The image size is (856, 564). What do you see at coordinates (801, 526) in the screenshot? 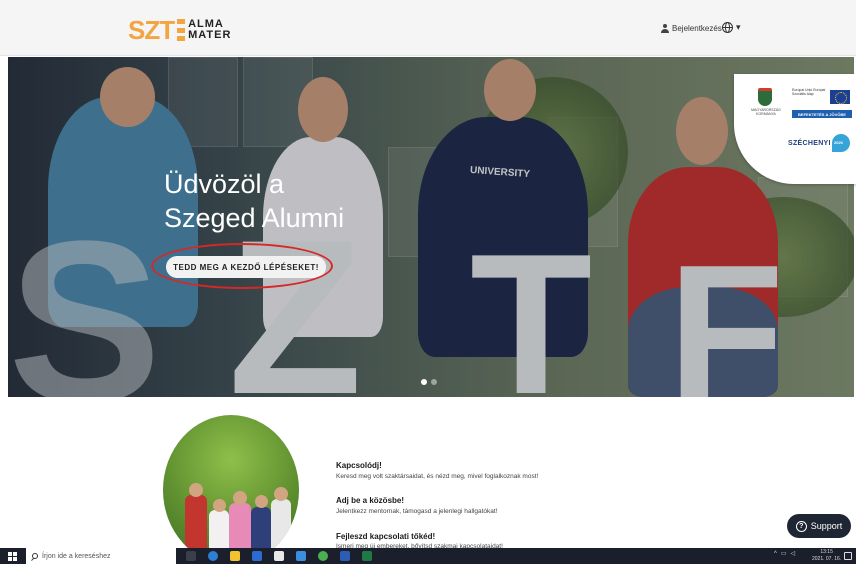
I see `help-icon: ?` at bounding box center [801, 526].